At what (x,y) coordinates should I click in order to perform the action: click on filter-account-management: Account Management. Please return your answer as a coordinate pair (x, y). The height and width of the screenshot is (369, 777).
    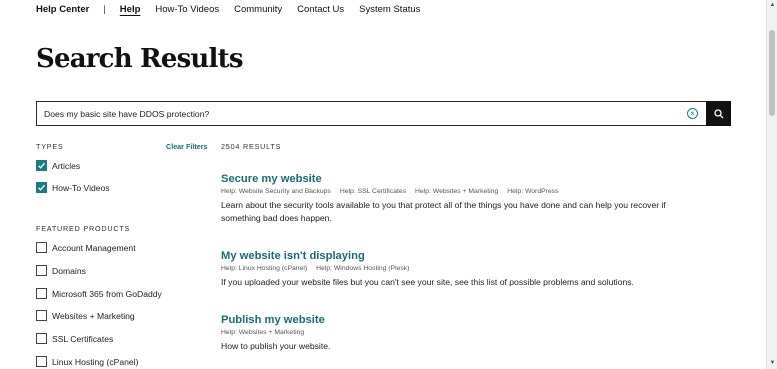
    Looking at the image, I should click on (86, 247).